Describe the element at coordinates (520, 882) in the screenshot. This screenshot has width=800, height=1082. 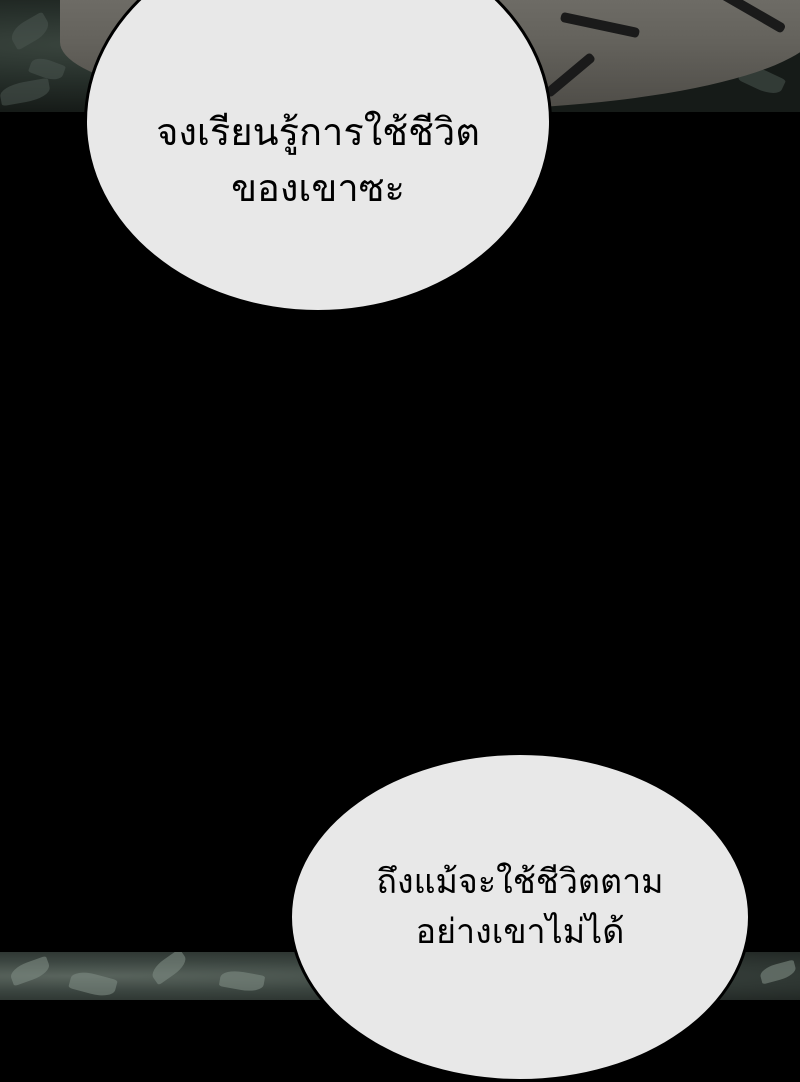
I see `speech-line-1: ถึงแม้จะใช้ชีวิตตาม` at that location.